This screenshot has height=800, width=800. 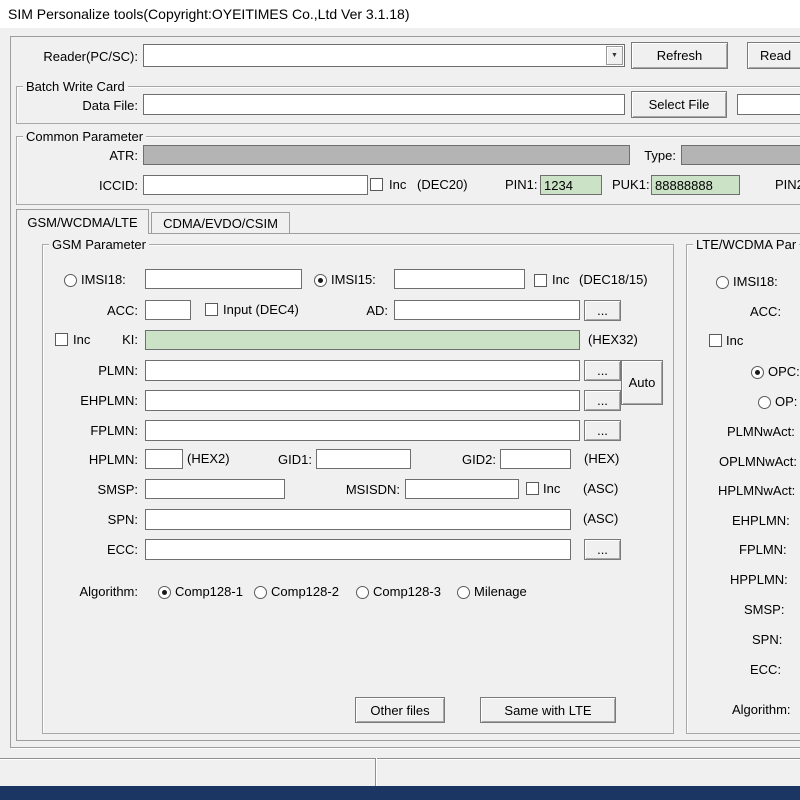 What do you see at coordinates (540, 280) in the screenshot?
I see `imsi-inc-checkbox` at bounding box center [540, 280].